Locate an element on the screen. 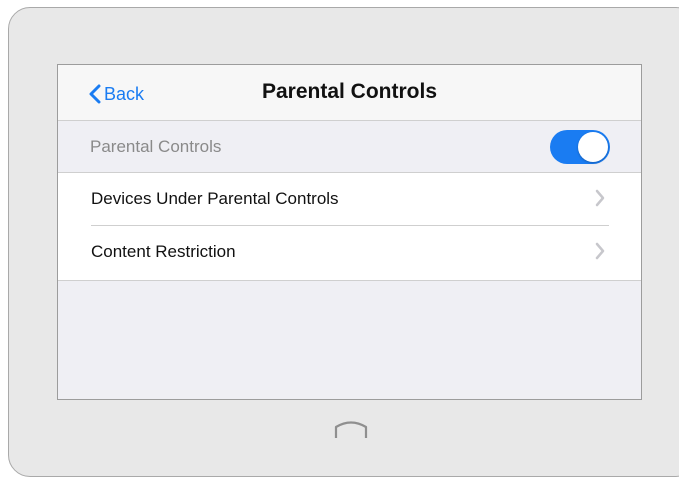 The image size is (679, 477). parental-controls-toggle-row: Parental Controls is located at coordinates (349, 147).